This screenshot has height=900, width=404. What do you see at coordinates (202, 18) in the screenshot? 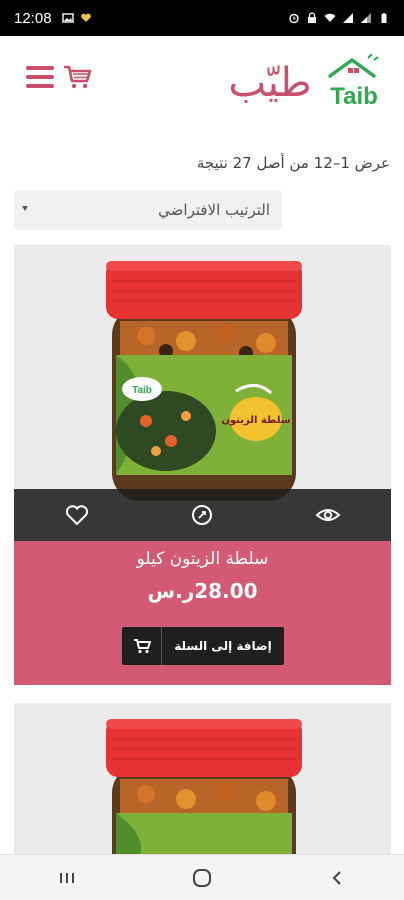
I see `status-bar: 12:08` at bounding box center [202, 18].